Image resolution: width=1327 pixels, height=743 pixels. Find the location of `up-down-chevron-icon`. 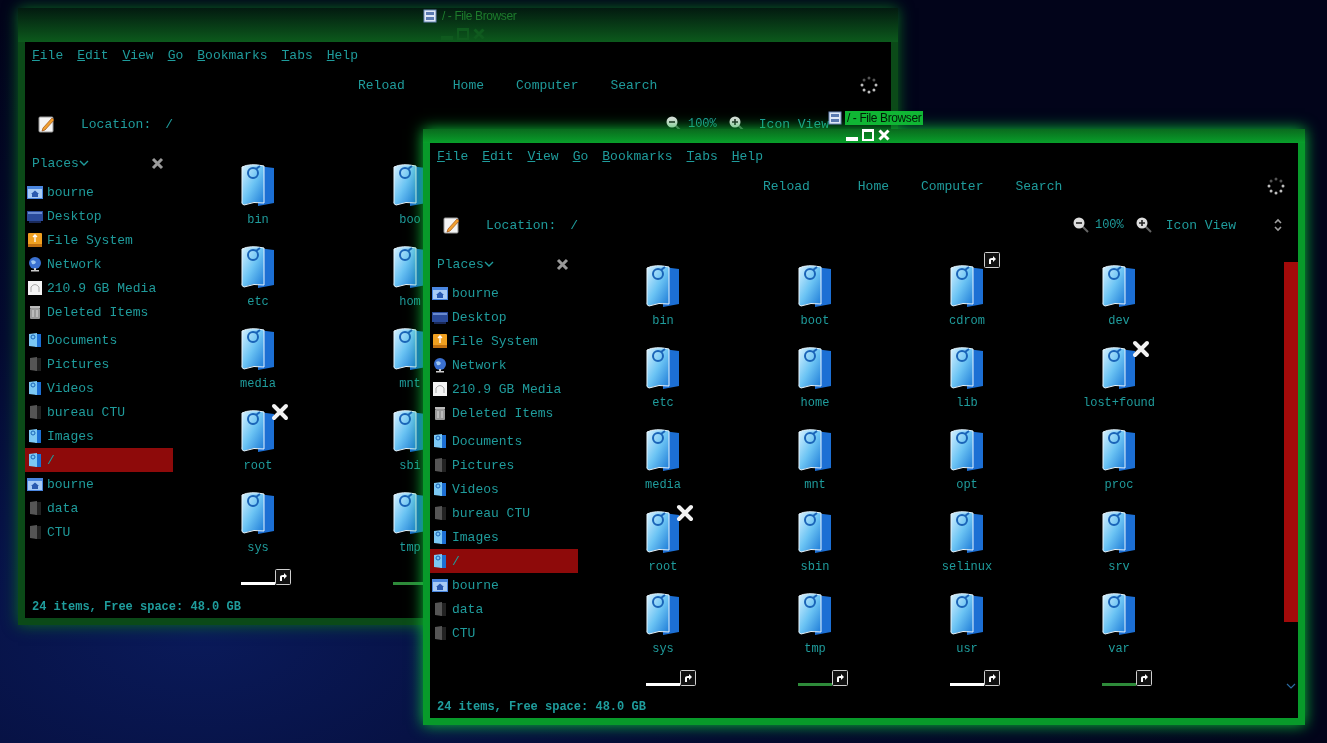

up-down-chevron-icon is located at coordinates (1278, 225).